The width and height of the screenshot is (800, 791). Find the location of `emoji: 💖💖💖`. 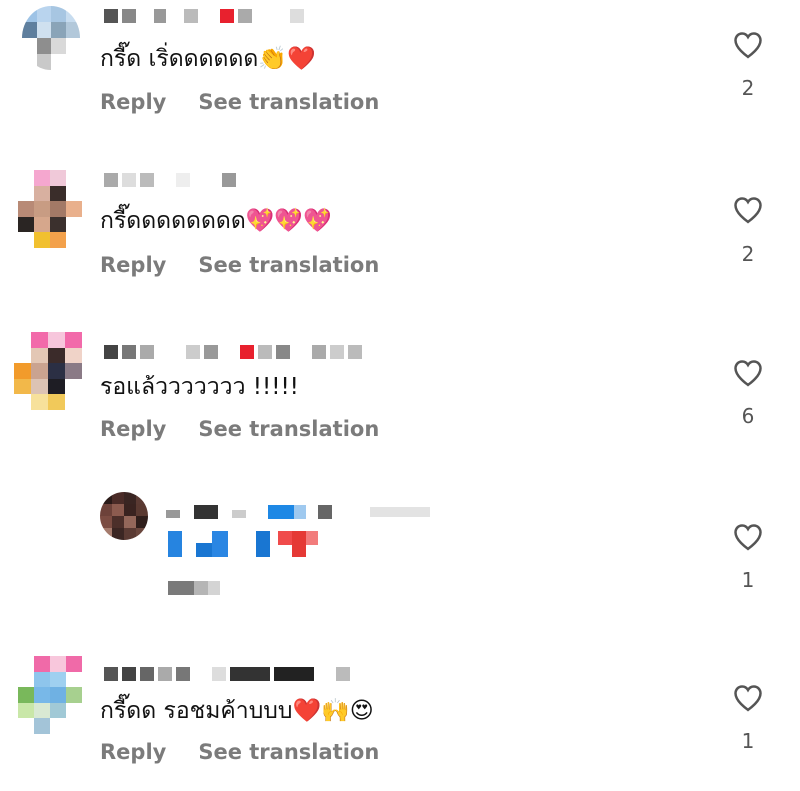

emoji: 💖💖💖 is located at coordinates (288, 221).